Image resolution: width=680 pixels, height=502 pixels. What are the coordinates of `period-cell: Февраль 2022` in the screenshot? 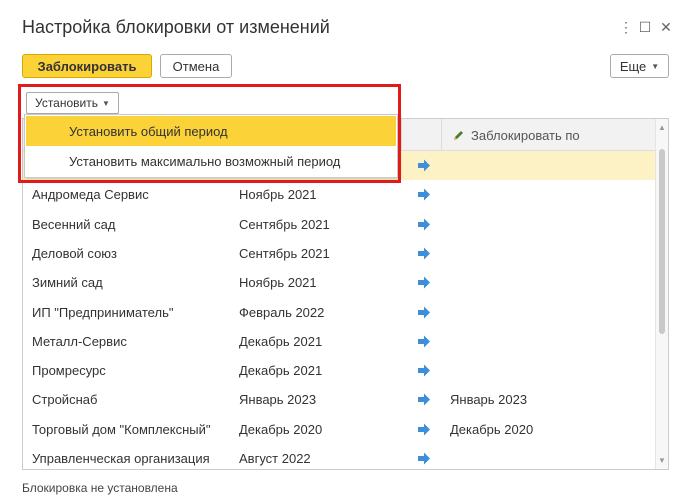 It's located at (282, 312).